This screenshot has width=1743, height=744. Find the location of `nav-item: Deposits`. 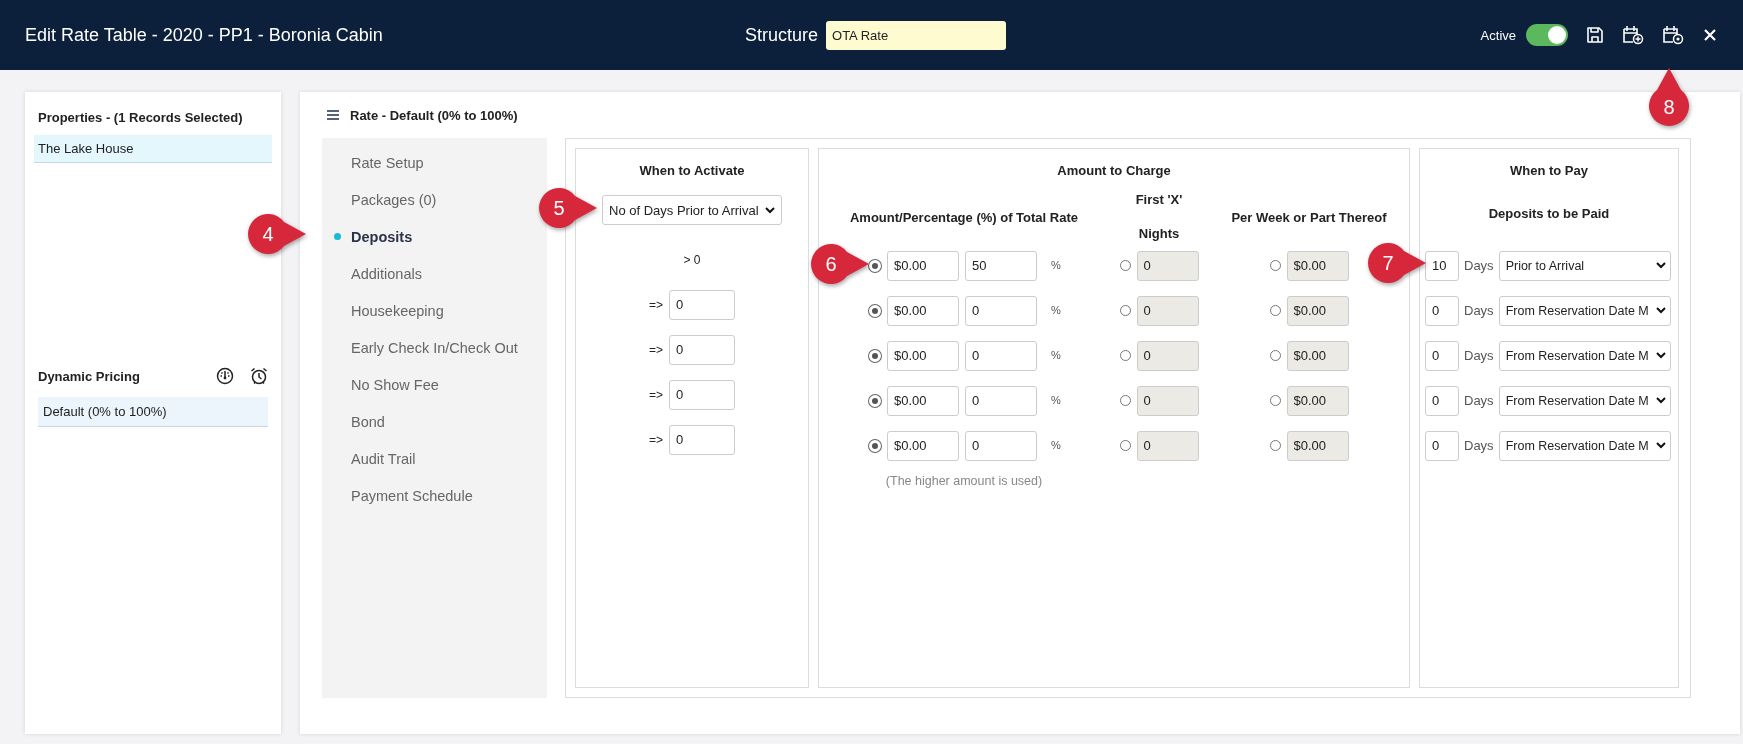

nav-item: Deposits is located at coordinates (382, 236).